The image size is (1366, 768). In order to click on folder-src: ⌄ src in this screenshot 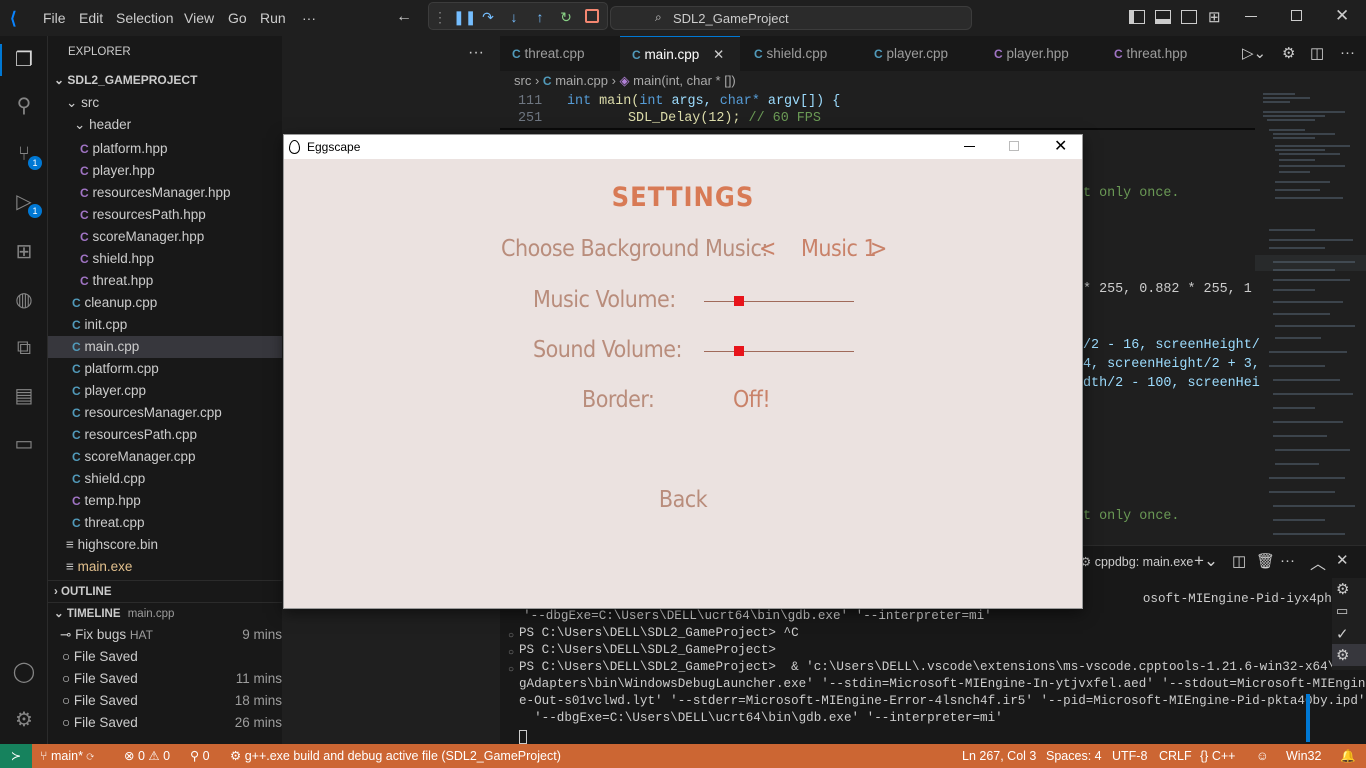, I will do `click(165, 103)`.